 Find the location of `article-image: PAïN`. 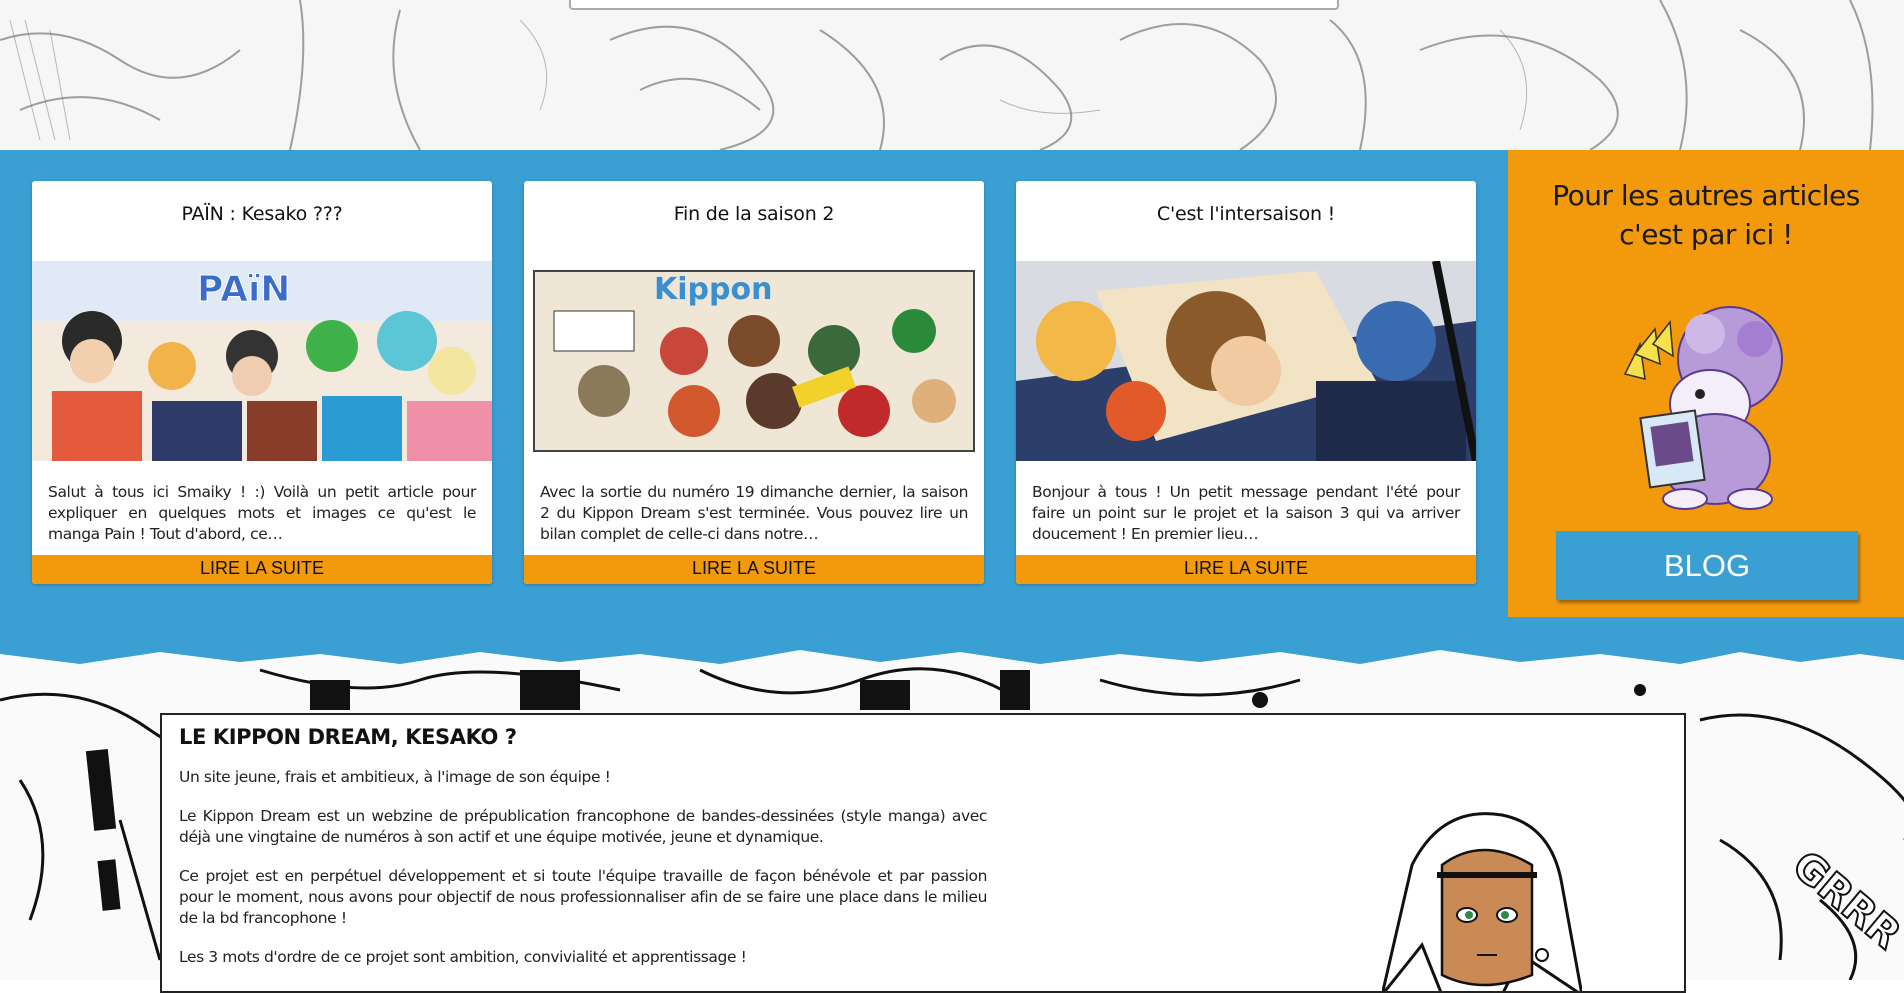

article-image: PAïN is located at coordinates (262, 361).